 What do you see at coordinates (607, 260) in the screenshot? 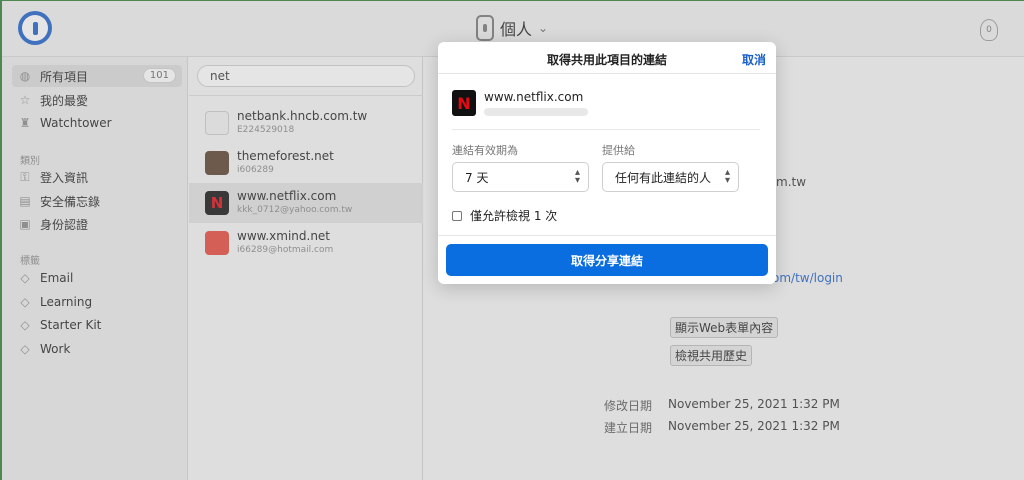
I see `get-share-link-button: 取得分享連結` at bounding box center [607, 260].